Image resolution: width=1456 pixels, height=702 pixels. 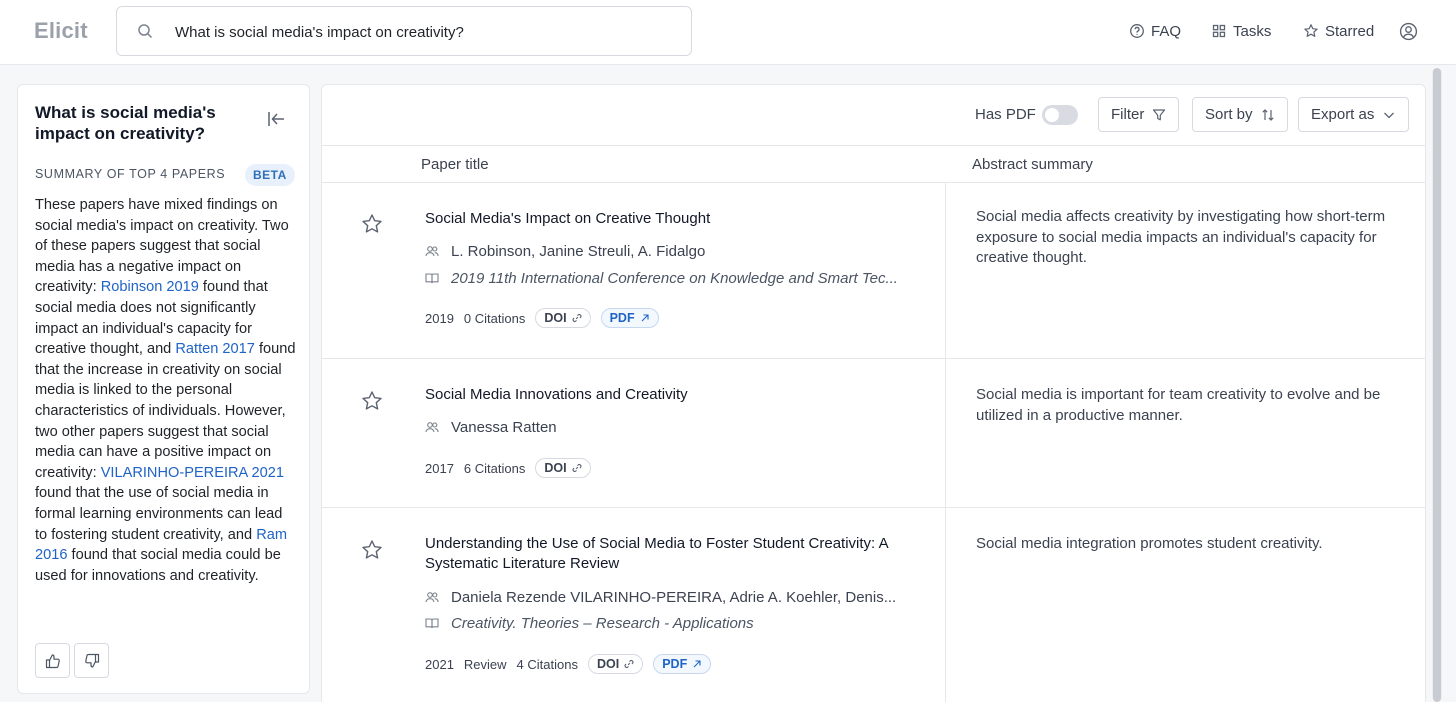 What do you see at coordinates (455, 164) in the screenshot?
I see `column-header-paper-title: Paper title` at bounding box center [455, 164].